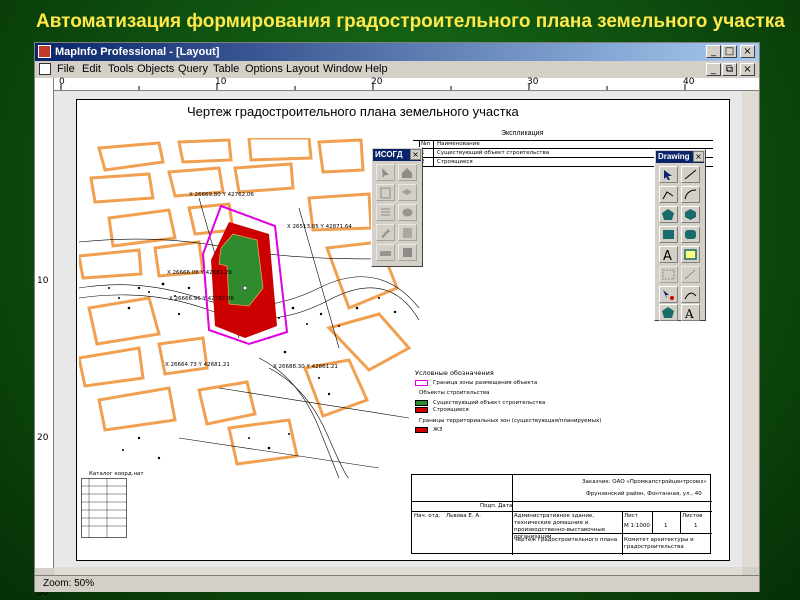  What do you see at coordinates (747, 51) in the screenshot?
I see `close-button: ×` at bounding box center [747, 51].